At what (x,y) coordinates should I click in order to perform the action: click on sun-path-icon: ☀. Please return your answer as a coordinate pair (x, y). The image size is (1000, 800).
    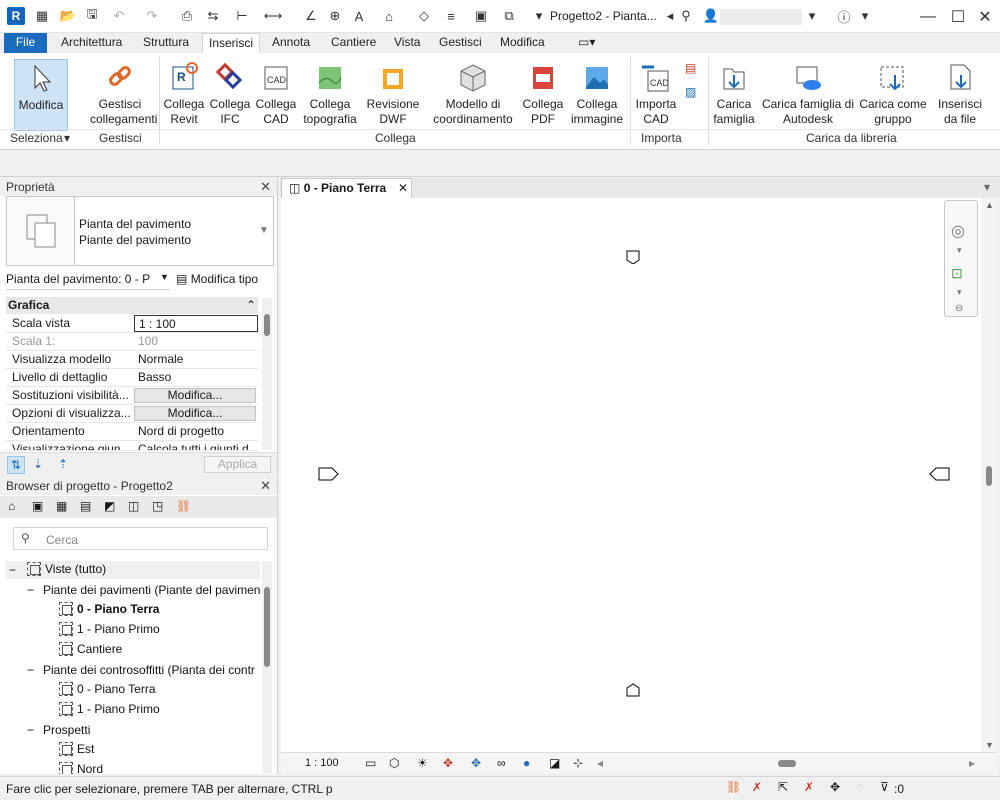
    Looking at the image, I should click on (422, 763).